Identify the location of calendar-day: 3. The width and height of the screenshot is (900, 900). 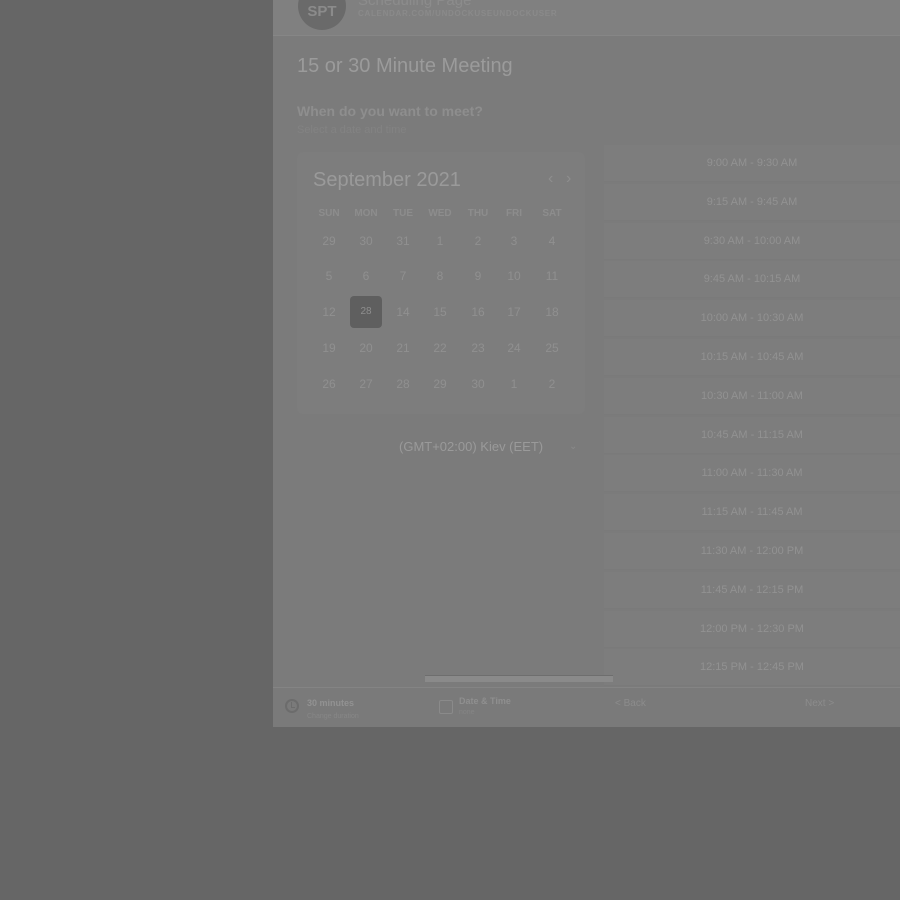
(514, 241).